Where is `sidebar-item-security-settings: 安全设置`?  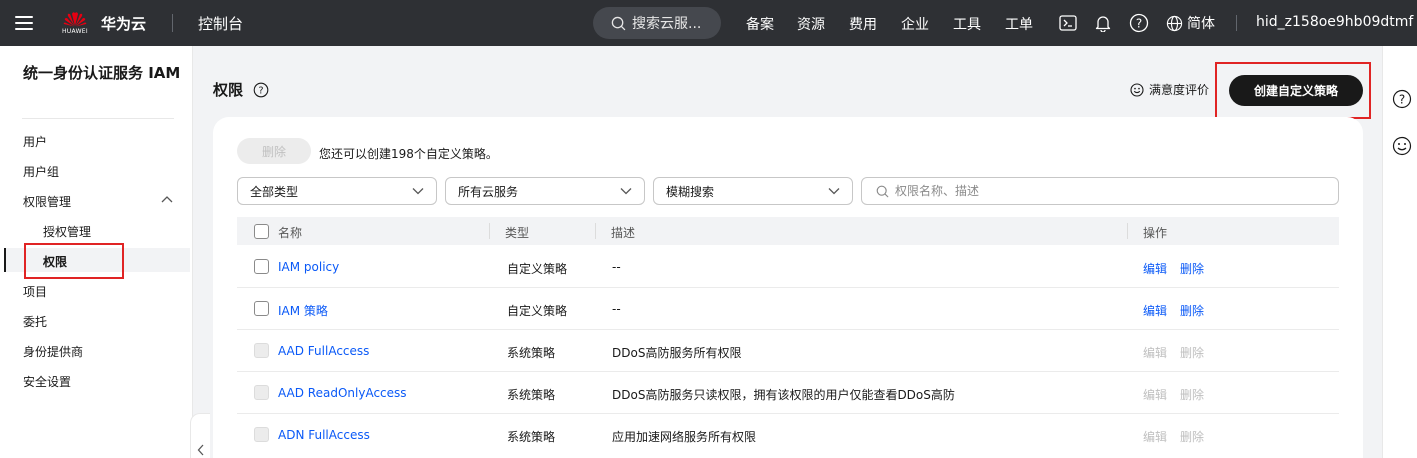 sidebar-item-security-settings: 安全设置 is located at coordinates (47, 381).